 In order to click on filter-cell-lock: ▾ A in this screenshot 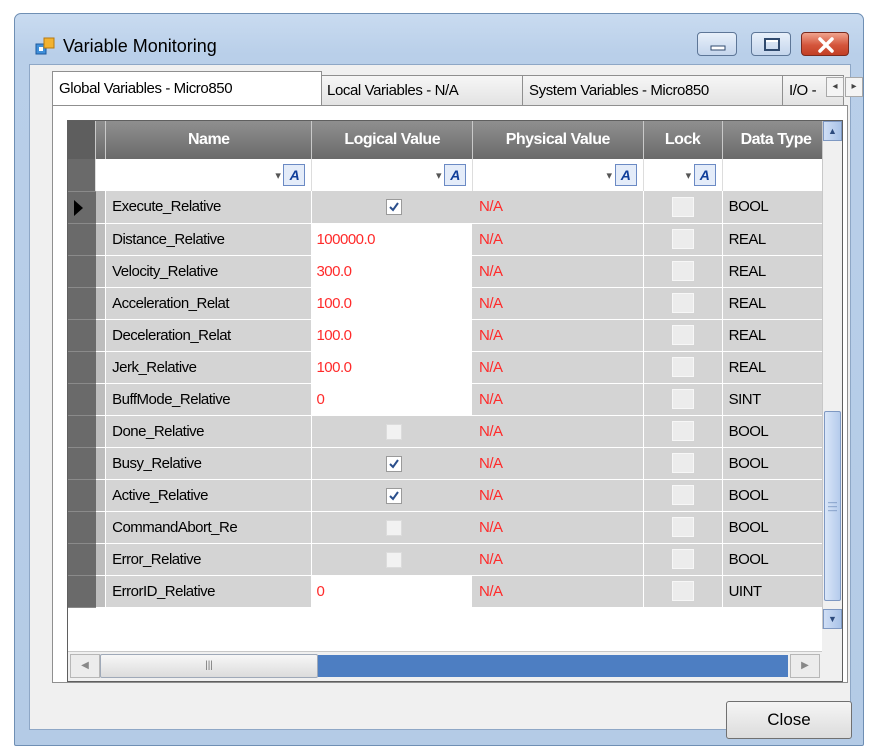, I will do `click(683, 175)`.